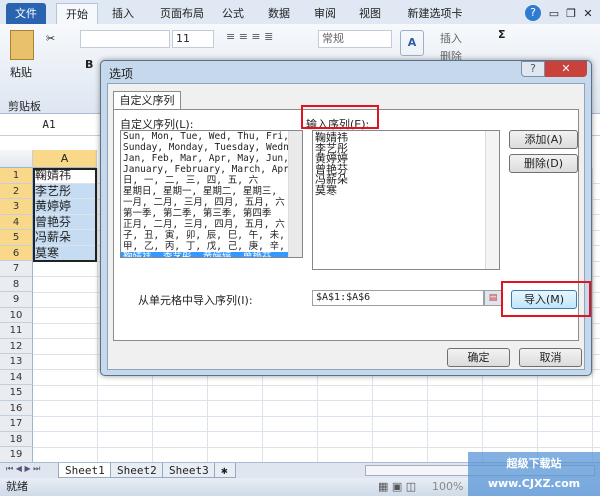  What do you see at coordinates (77, 13) in the screenshot?
I see `tab-home: 开始` at bounding box center [77, 13].